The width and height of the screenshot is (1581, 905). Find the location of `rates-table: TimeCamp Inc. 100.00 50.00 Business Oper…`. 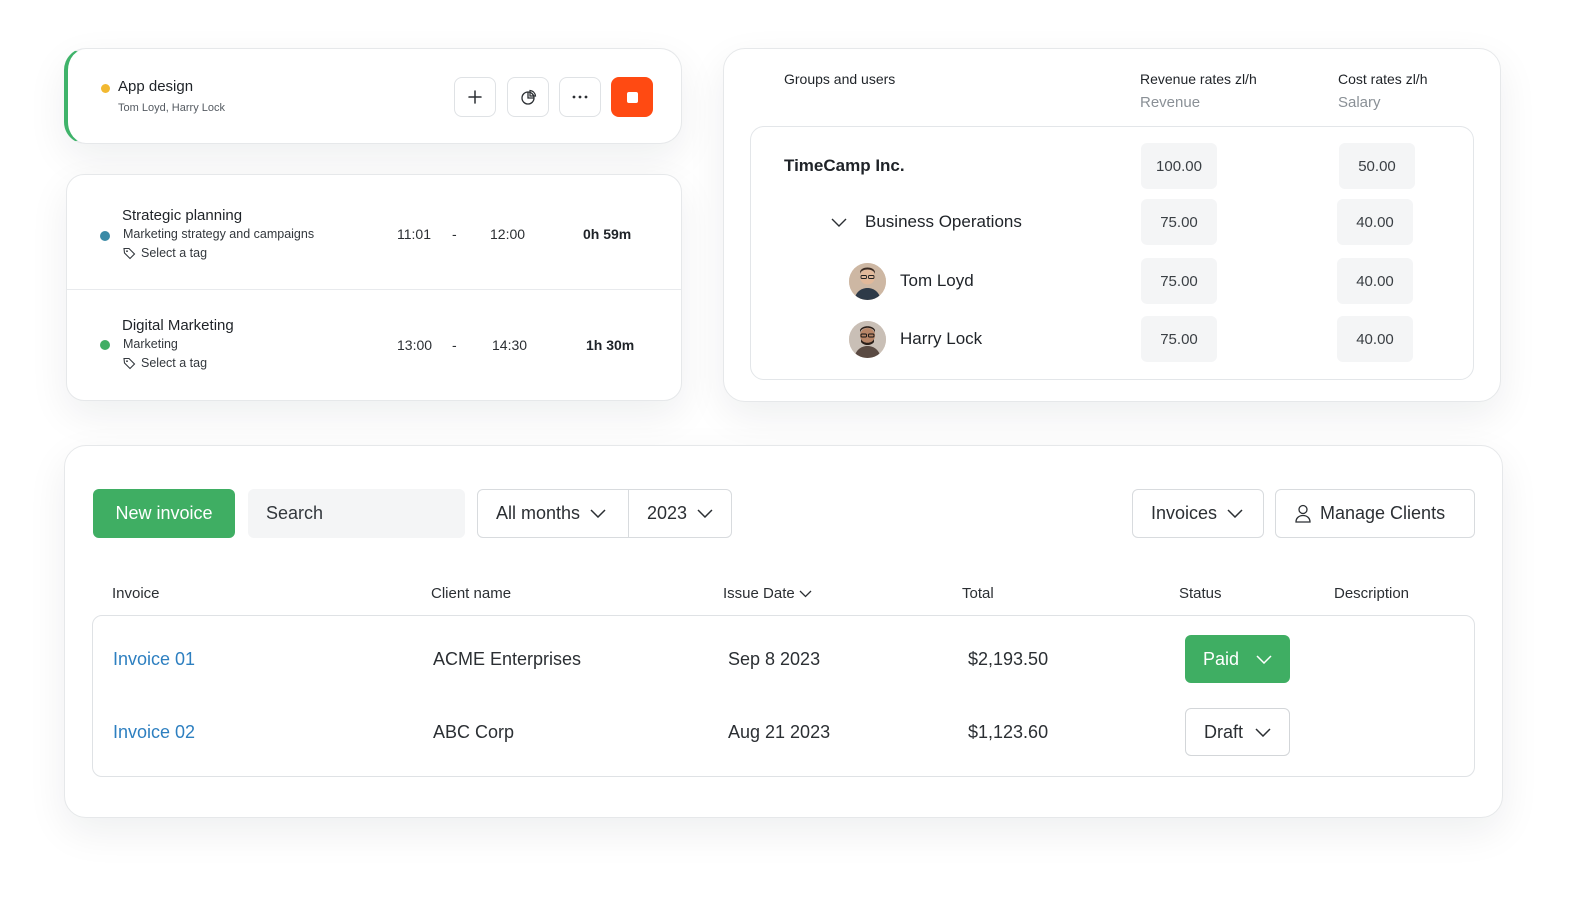

rates-table: TimeCamp Inc. 100.00 50.00 Business Oper… is located at coordinates (1112, 253).